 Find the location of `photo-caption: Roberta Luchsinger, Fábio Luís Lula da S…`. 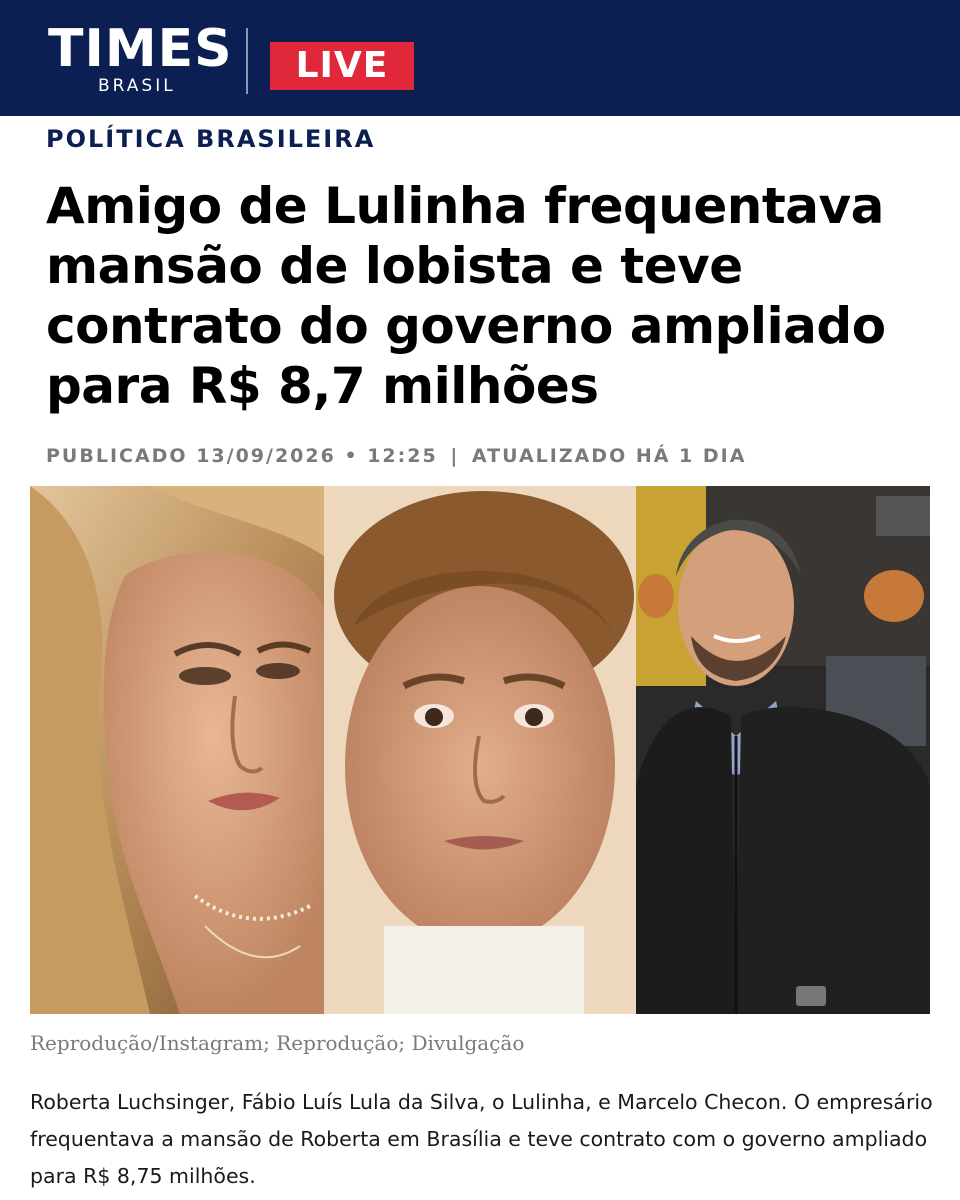

photo-caption: Roberta Luchsinger, Fábio Luís Lula da S… is located at coordinates (481, 1139).